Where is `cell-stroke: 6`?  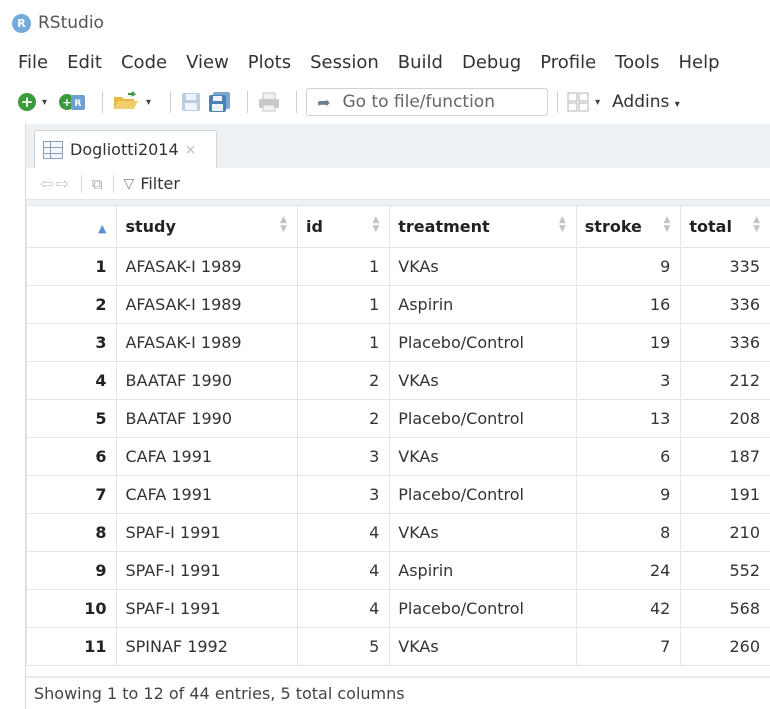 cell-stroke: 6 is located at coordinates (628, 456).